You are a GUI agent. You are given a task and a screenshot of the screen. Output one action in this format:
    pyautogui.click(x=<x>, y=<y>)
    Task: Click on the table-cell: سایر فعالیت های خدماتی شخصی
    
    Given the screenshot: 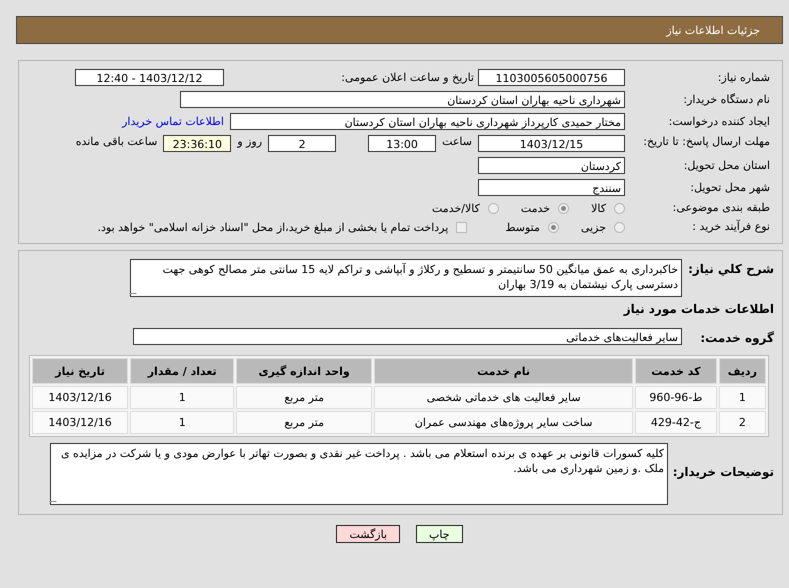 What is the action you would take?
    pyautogui.click(x=504, y=397)
    